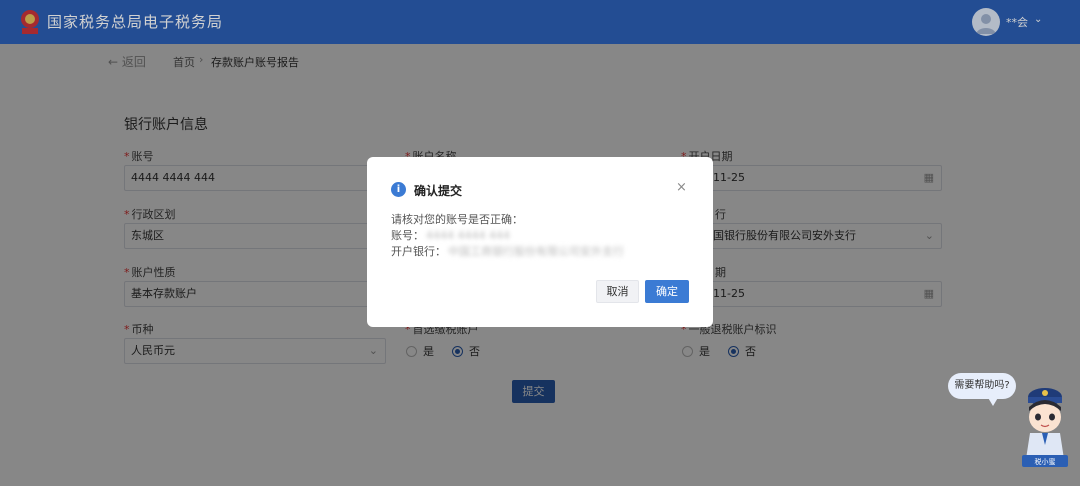 The width and height of the screenshot is (1080, 486). I want to click on dialog-account-line: 账号： 4444 4444 444, so click(450, 235).